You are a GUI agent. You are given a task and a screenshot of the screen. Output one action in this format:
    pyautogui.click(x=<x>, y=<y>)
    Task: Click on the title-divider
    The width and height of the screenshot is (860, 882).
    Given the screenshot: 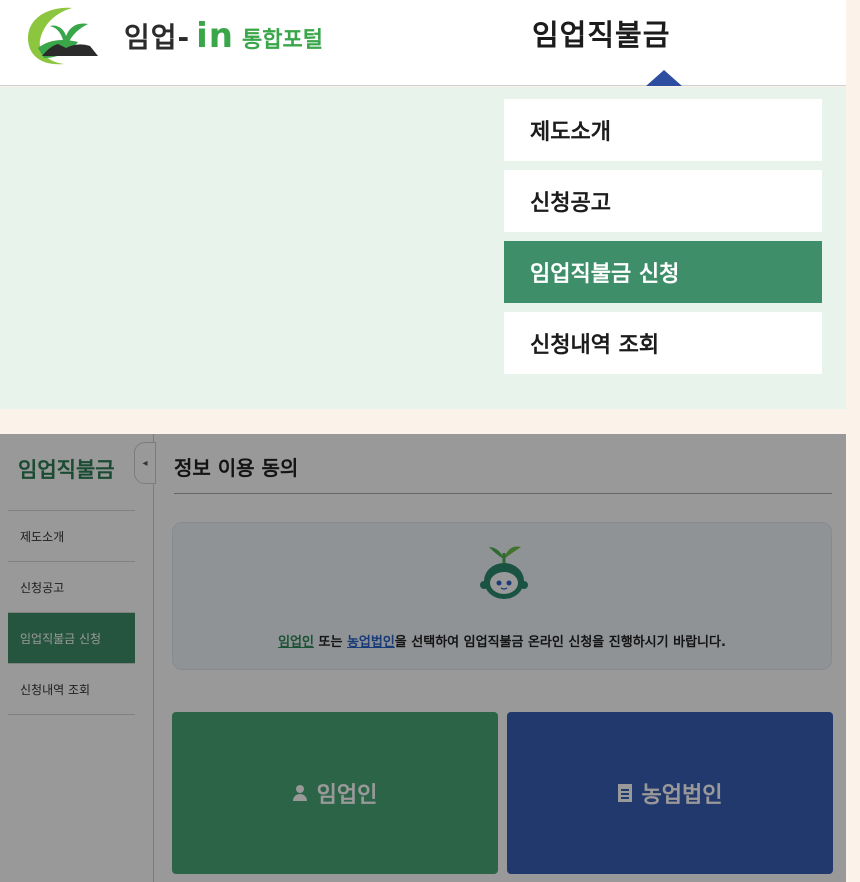 What is the action you would take?
    pyautogui.click(x=503, y=493)
    